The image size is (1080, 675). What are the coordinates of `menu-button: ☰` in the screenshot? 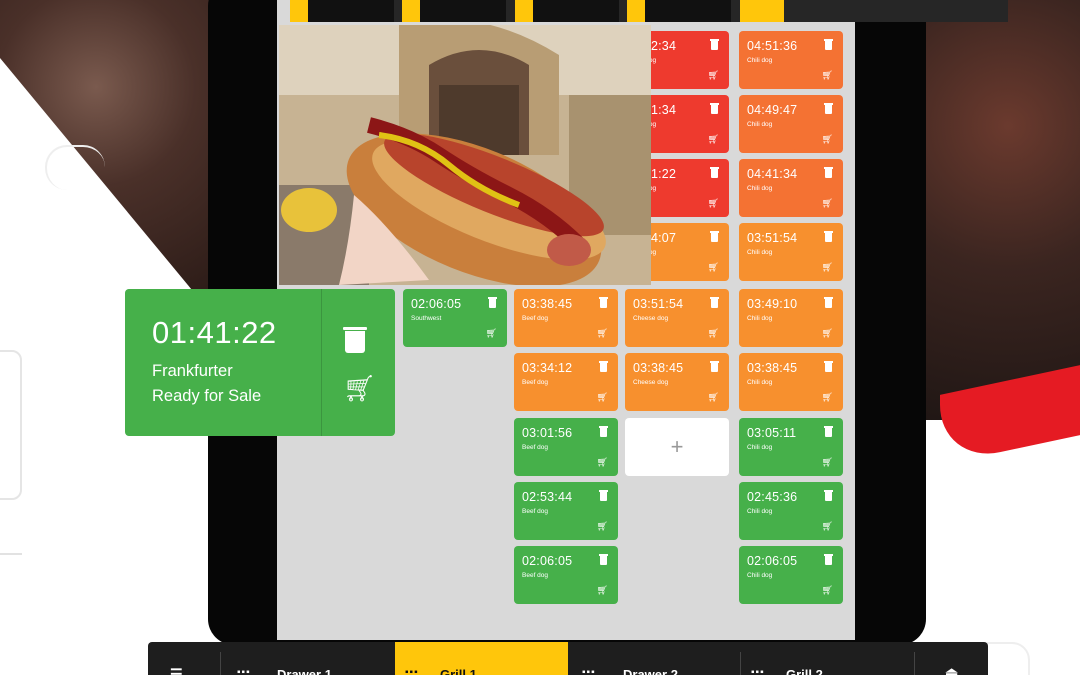 It's located at (184, 658).